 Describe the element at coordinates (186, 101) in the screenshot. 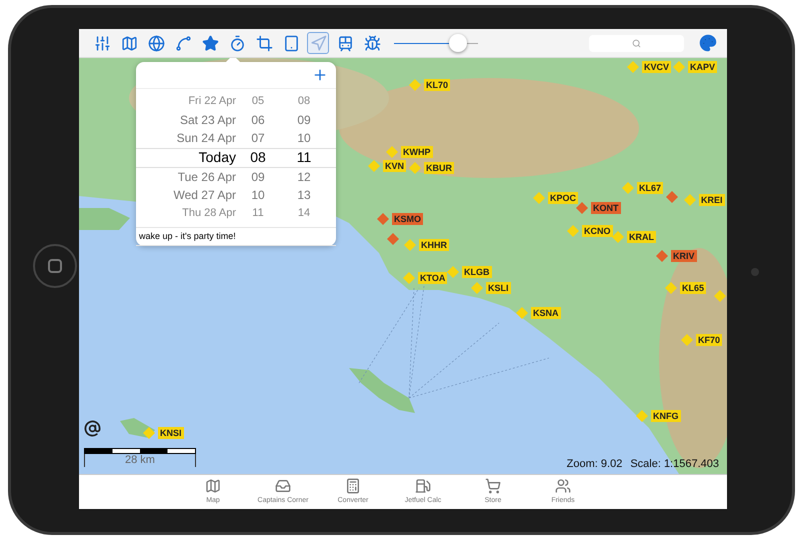

I see `picker-day: Fri 22 Apr` at that location.